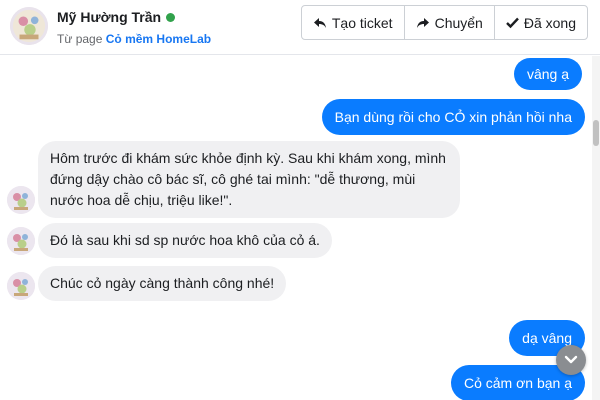 Image resolution: width=600 pixels, height=400 pixels. What do you see at coordinates (109, 17) in the screenshot?
I see `user-name: Mỹ Hường Trần` at bounding box center [109, 17].